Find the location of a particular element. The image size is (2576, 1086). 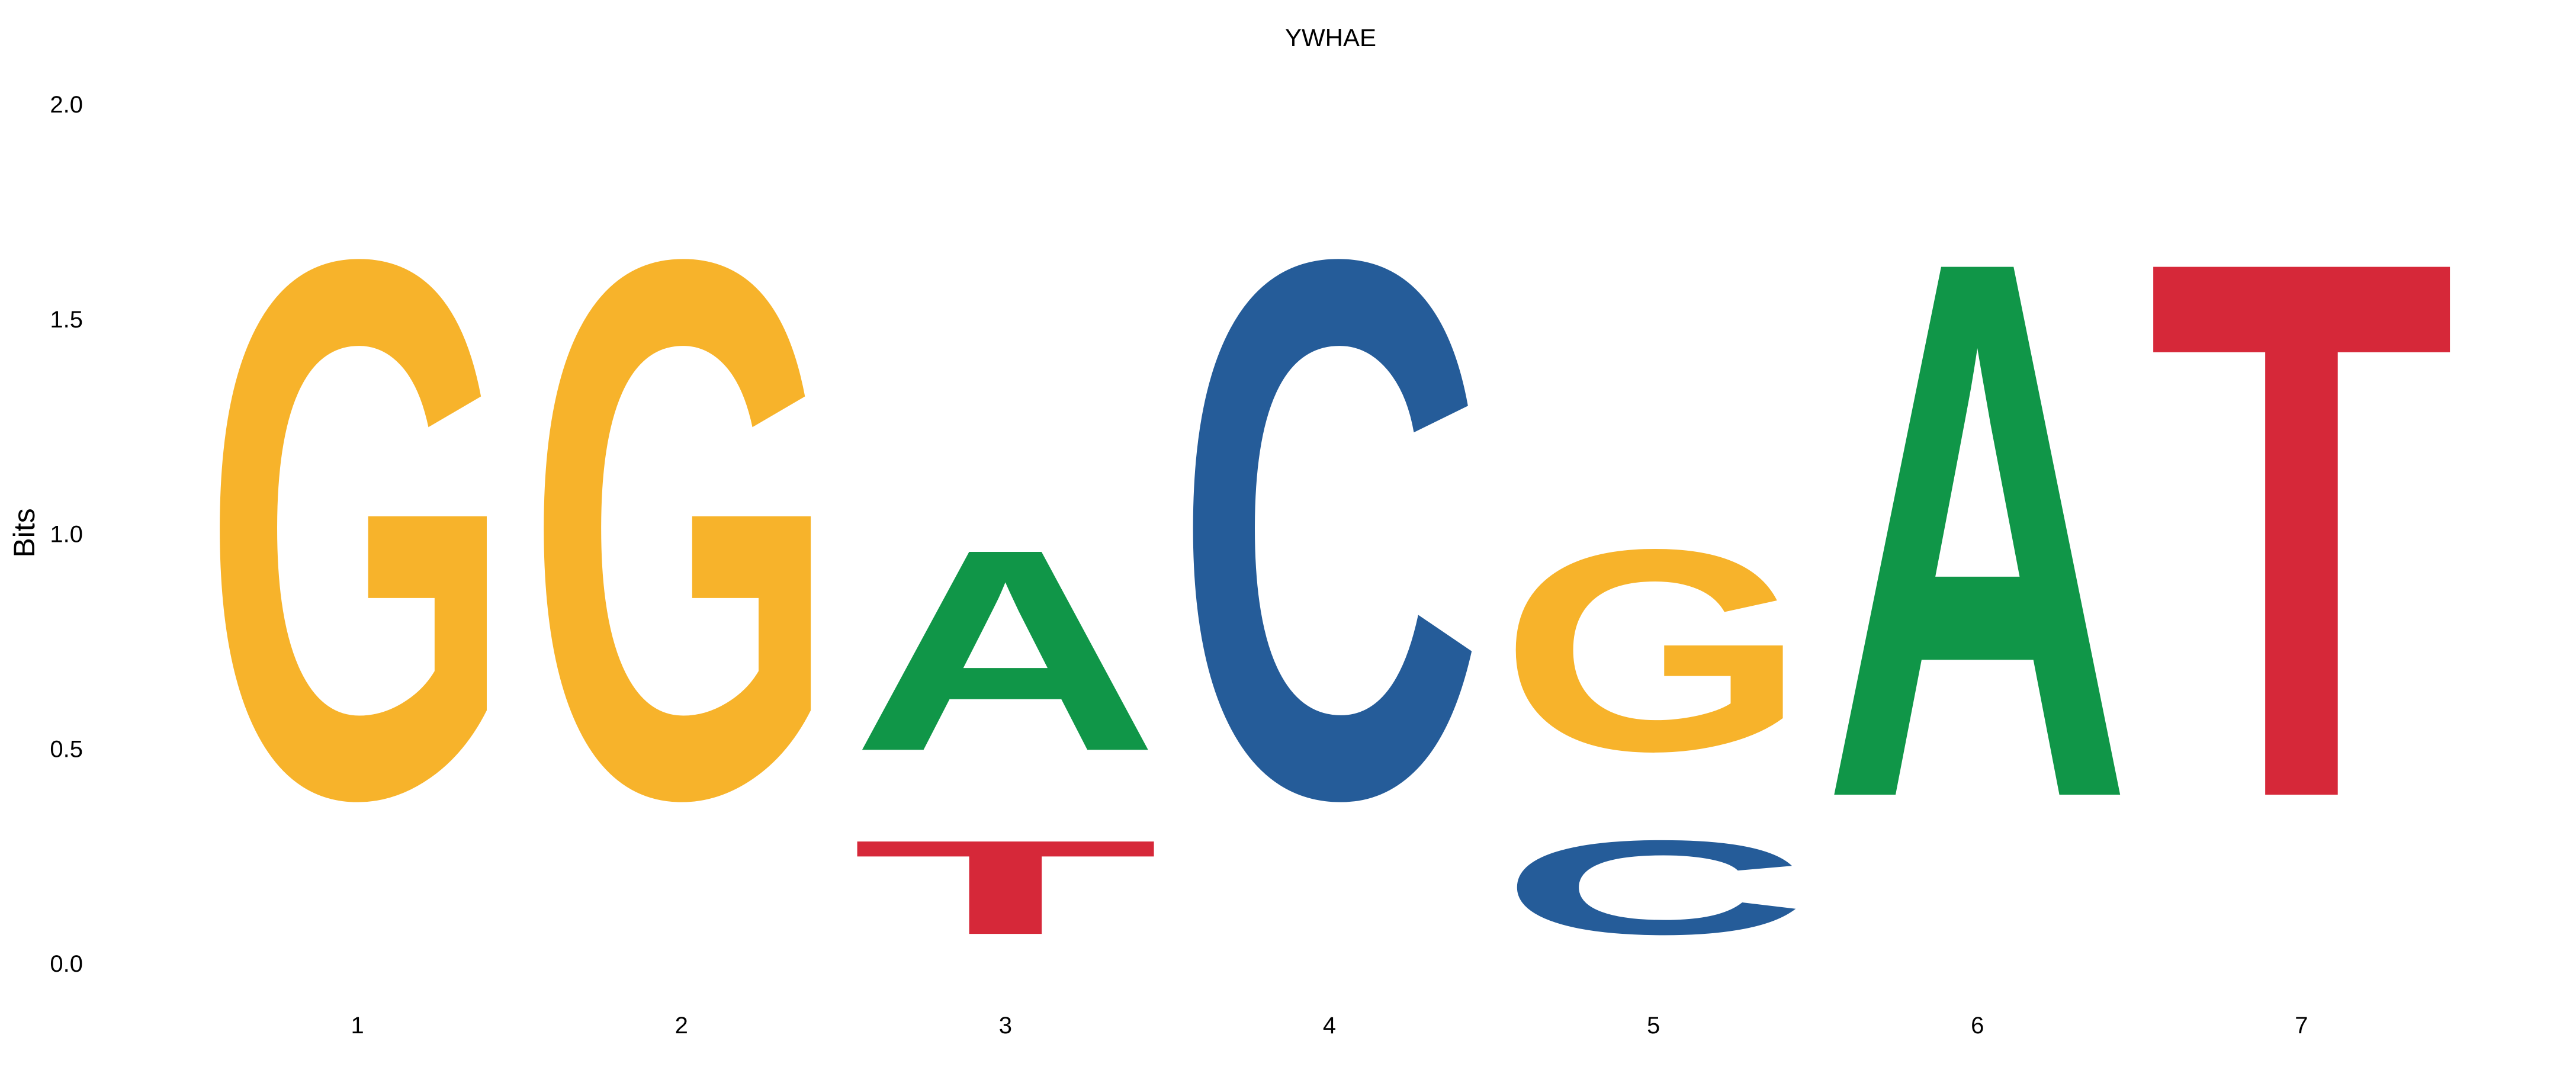

x-axis-ticks: 1 2 3 4 5 6 7 is located at coordinates (1329, 1026).